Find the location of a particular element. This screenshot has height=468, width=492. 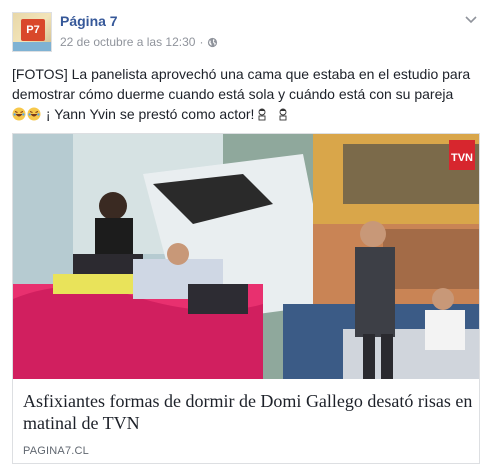

post-text-line-3: ¡ Yann Yvin se prestó como actor! is located at coordinates (247, 114).